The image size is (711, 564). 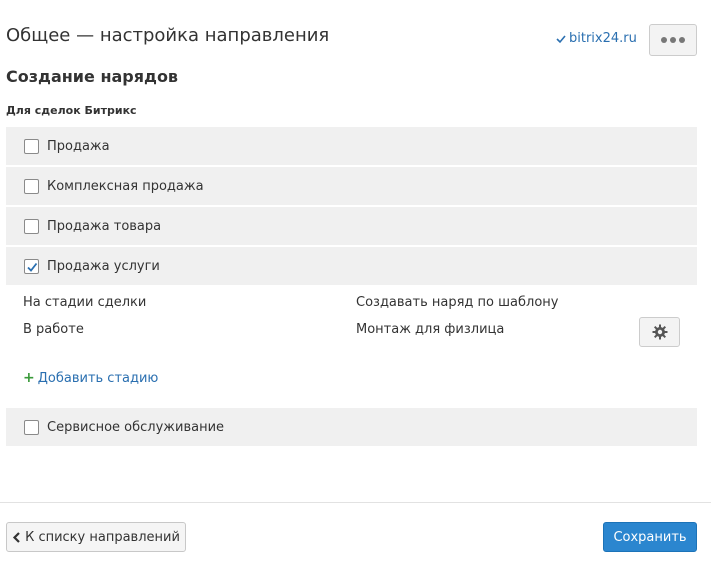 What do you see at coordinates (355, 502) in the screenshot?
I see `footer-divider` at bounding box center [355, 502].